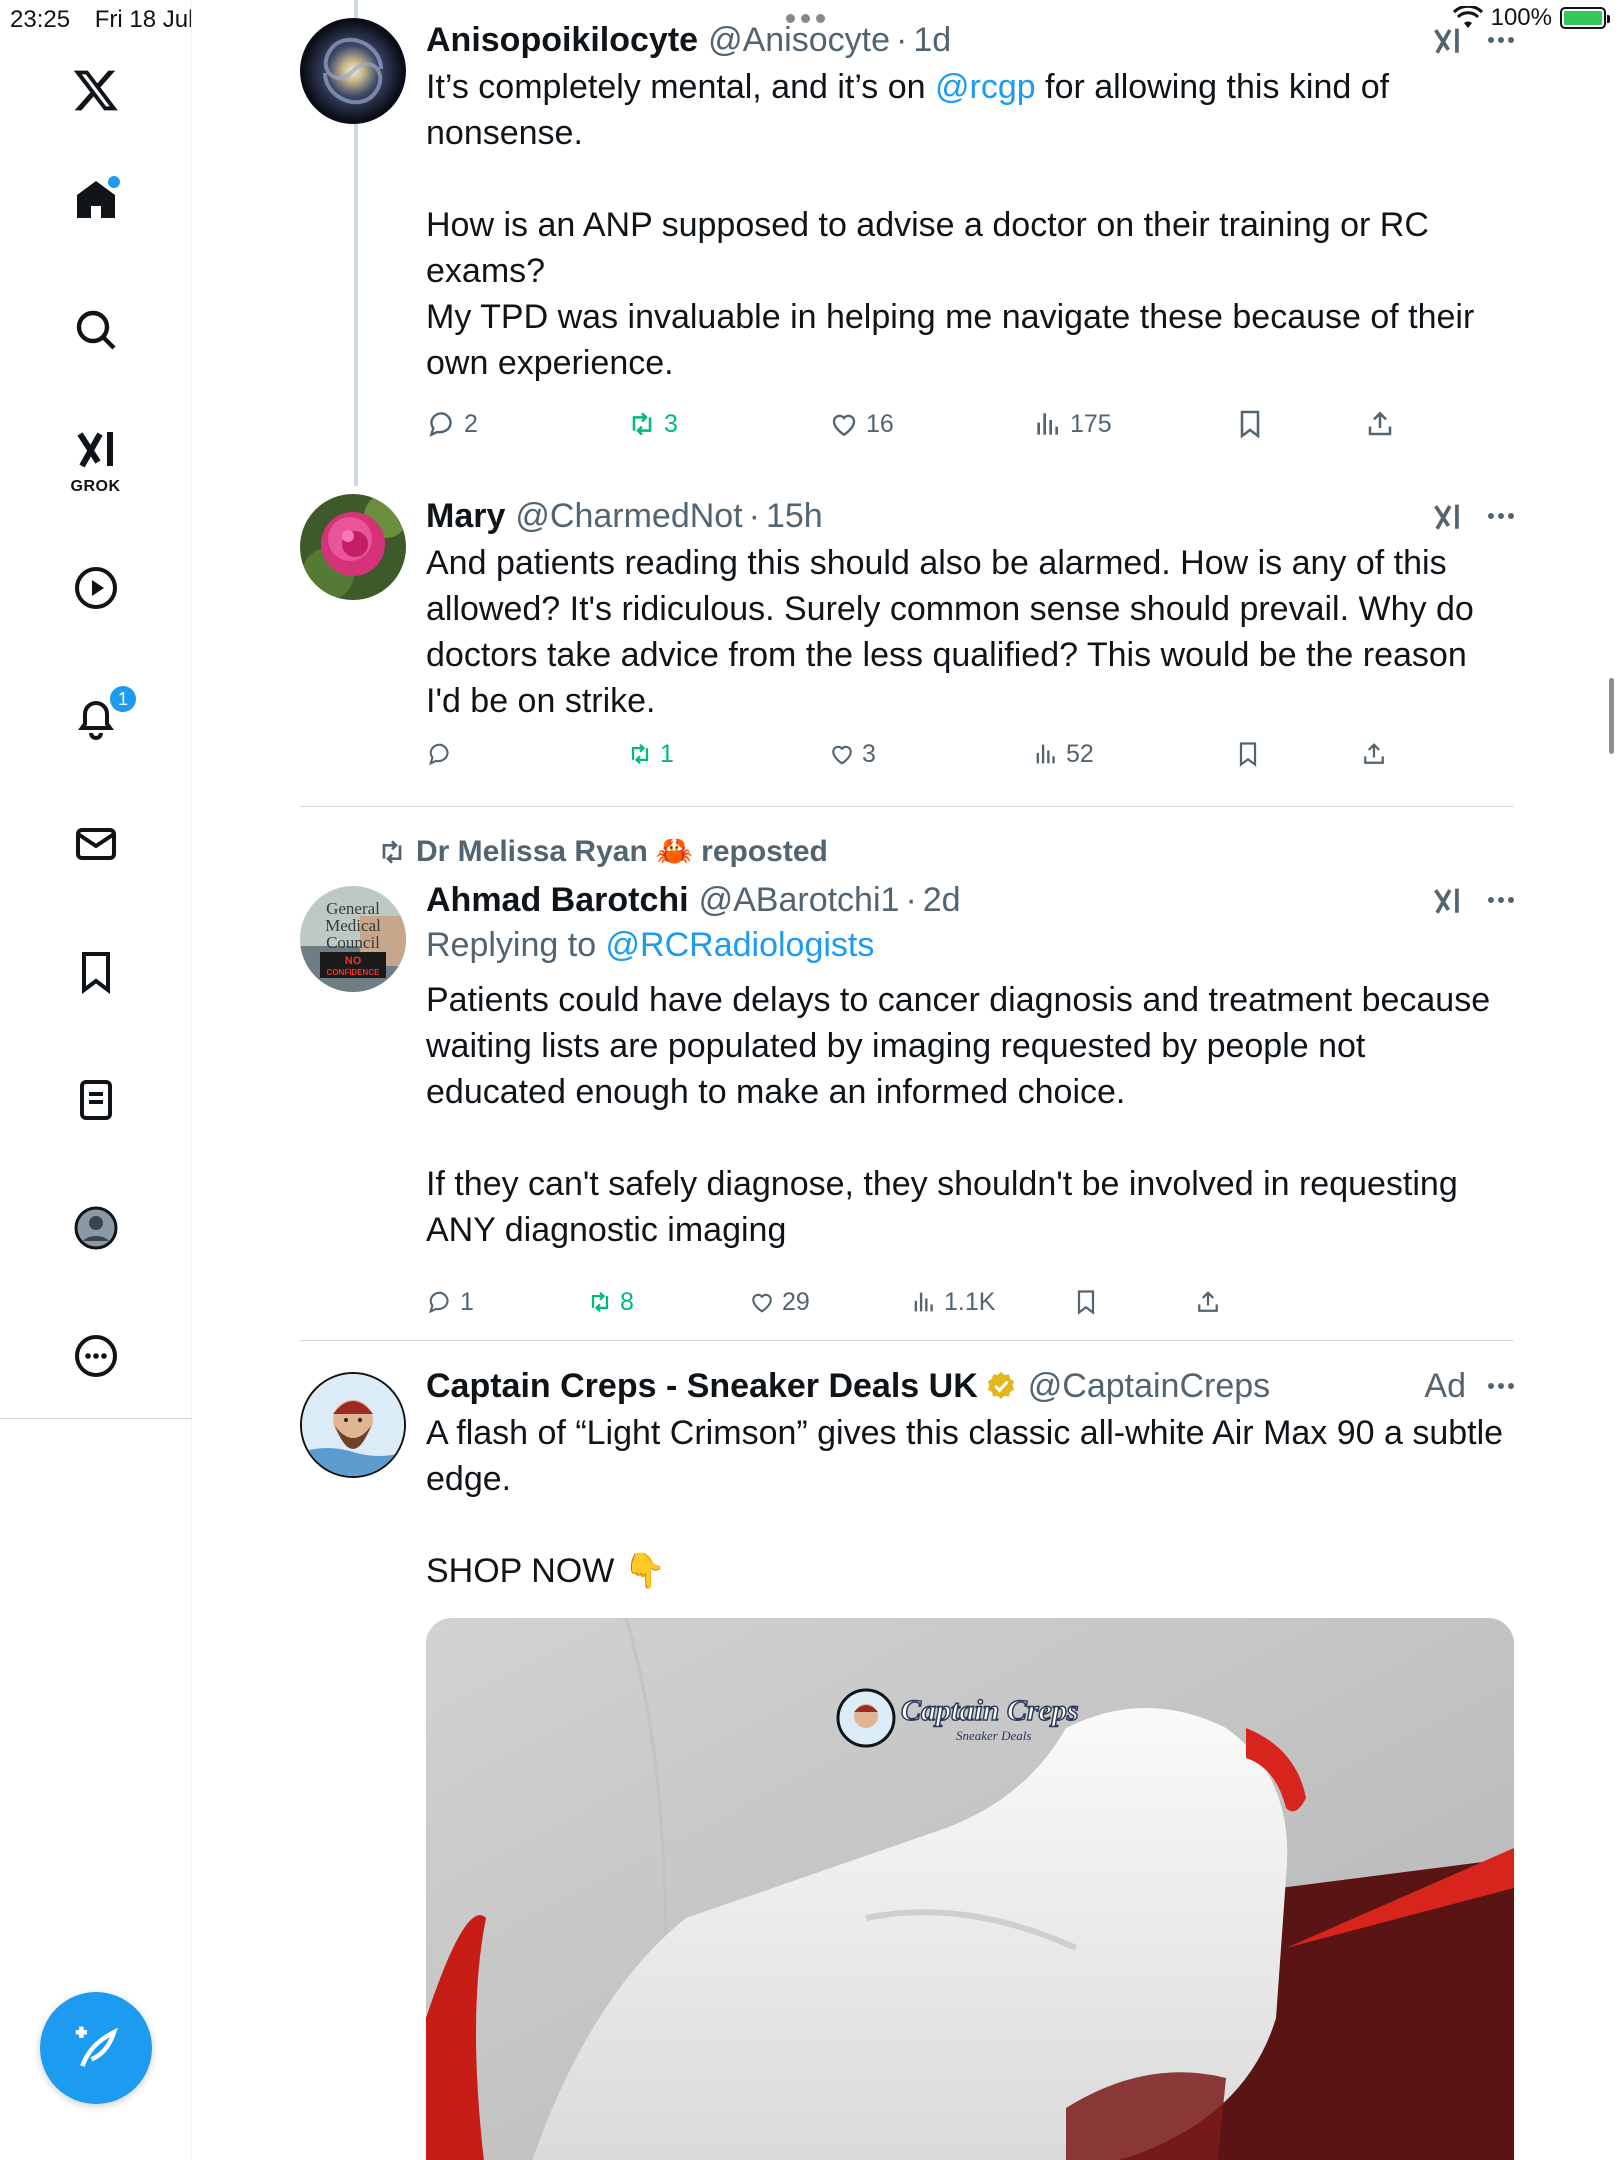 This screenshot has height=2160, width=1620. I want to click on author-handle: @Anisocyte, so click(799, 40).